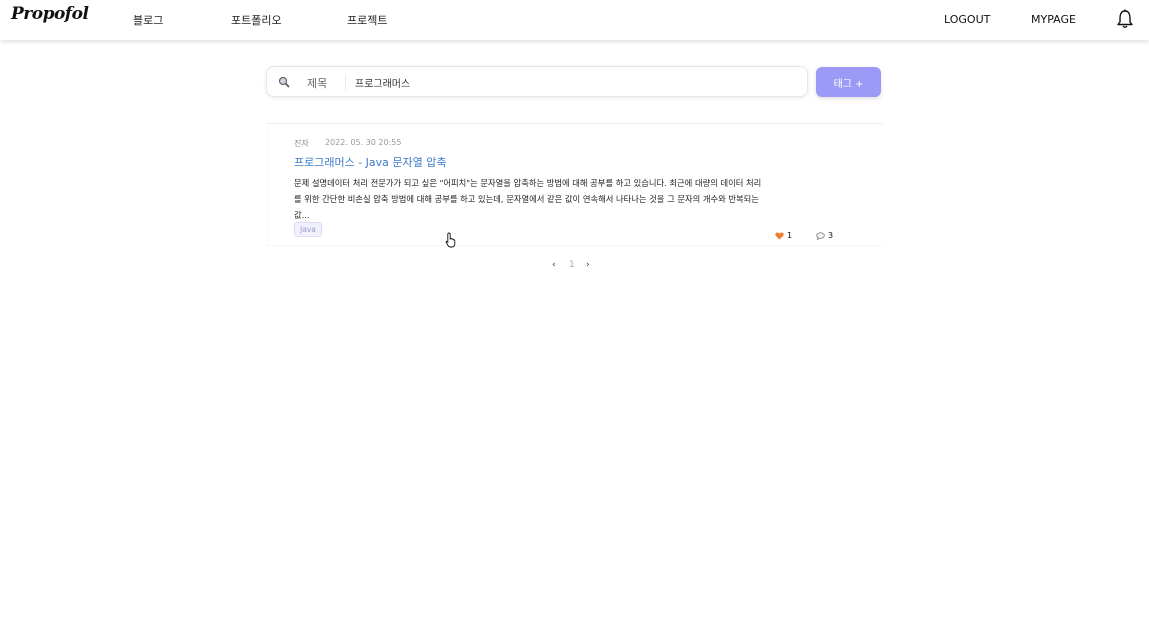  Describe the element at coordinates (308, 229) in the screenshot. I see `post-tag: Java` at that location.